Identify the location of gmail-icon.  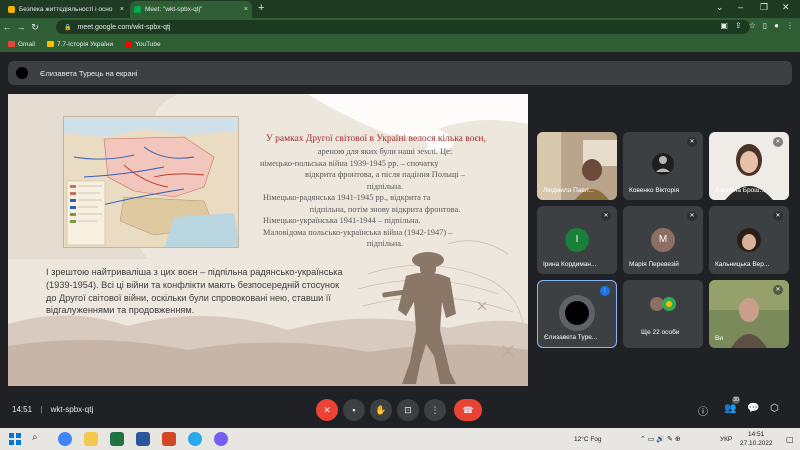
(11, 44).